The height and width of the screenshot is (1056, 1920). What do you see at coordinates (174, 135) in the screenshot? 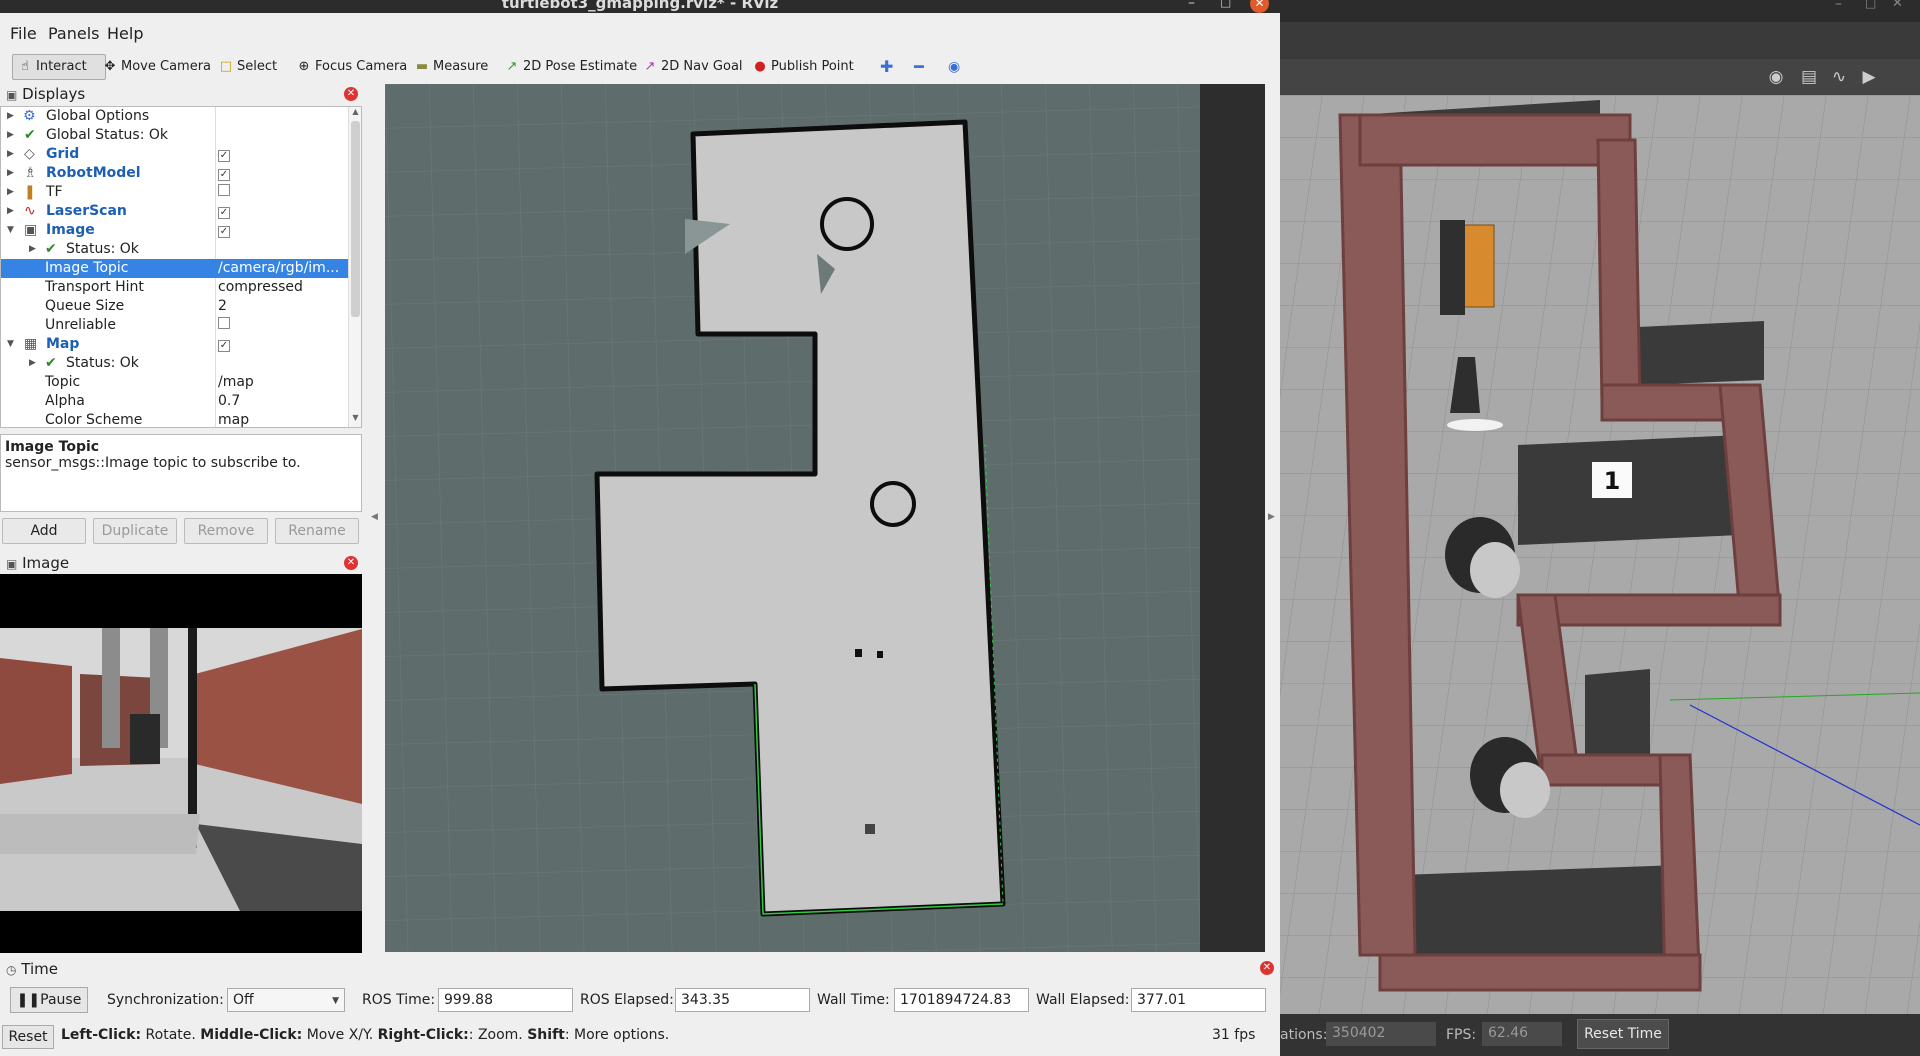
I see `tree-row-global-status: ▶ ✔ Global Status: Ok` at bounding box center [174, 135].